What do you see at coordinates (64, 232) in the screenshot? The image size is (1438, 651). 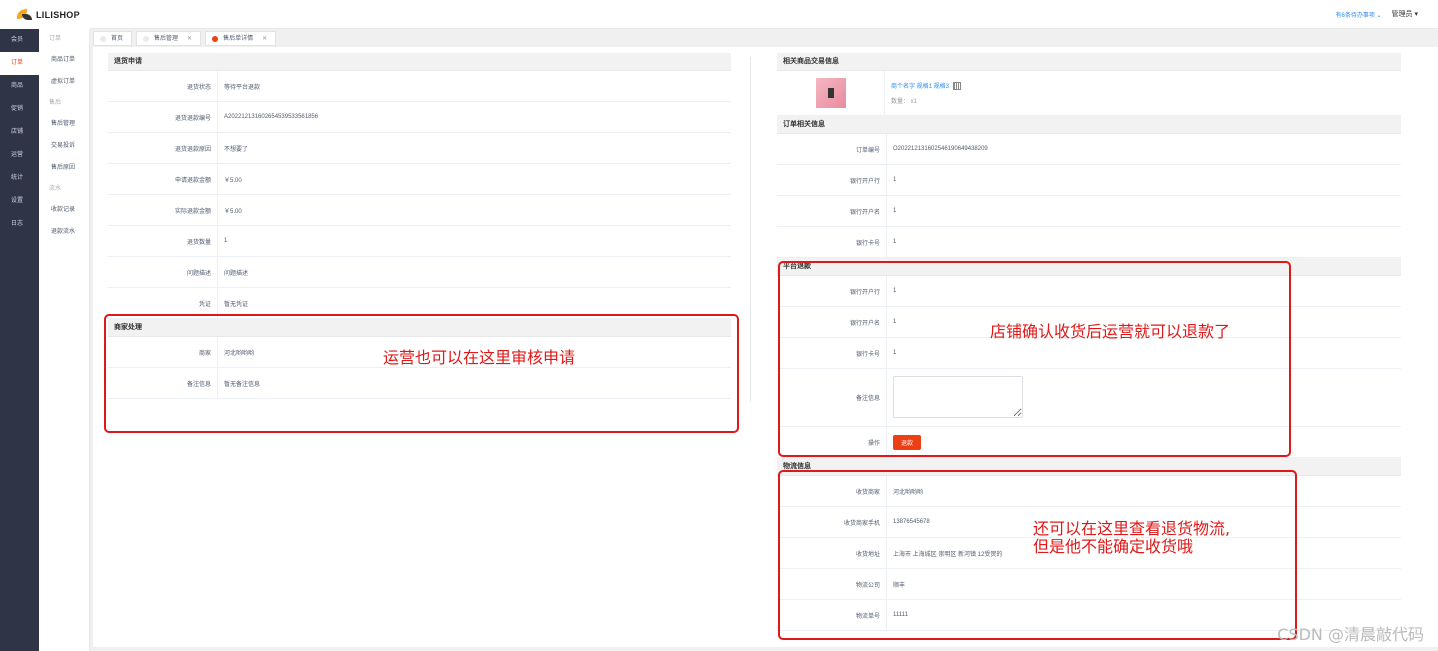 I see `subnav-item-refund-flow: 退款流水` at bounding box center [64, 232].